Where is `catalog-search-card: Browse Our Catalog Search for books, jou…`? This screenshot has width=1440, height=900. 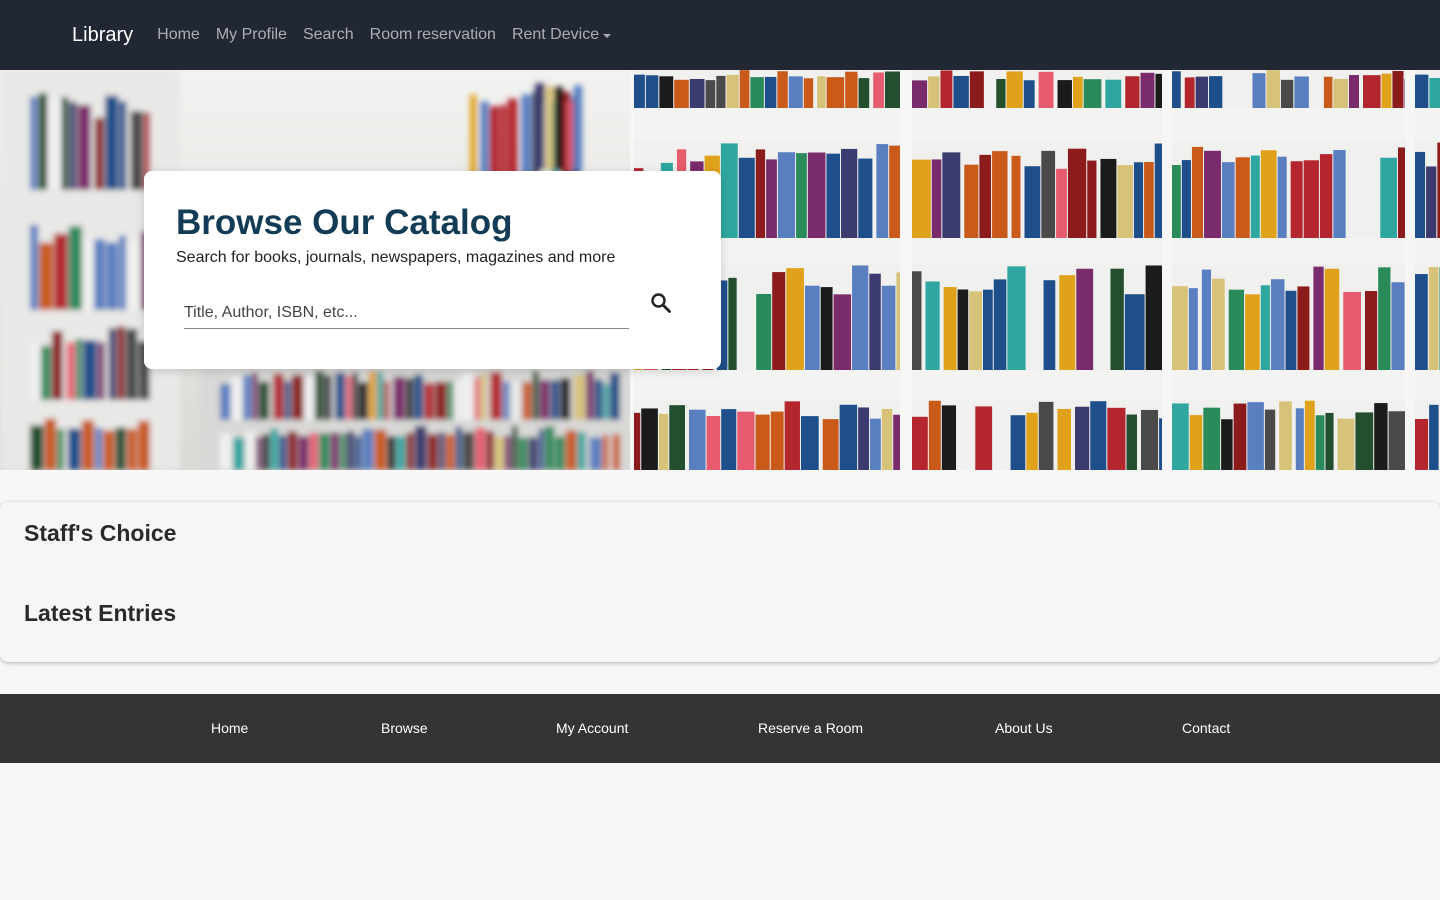
catalog-search-card: Browse Our Catalog Search for books, jou… is located at coordinates (432, 270).